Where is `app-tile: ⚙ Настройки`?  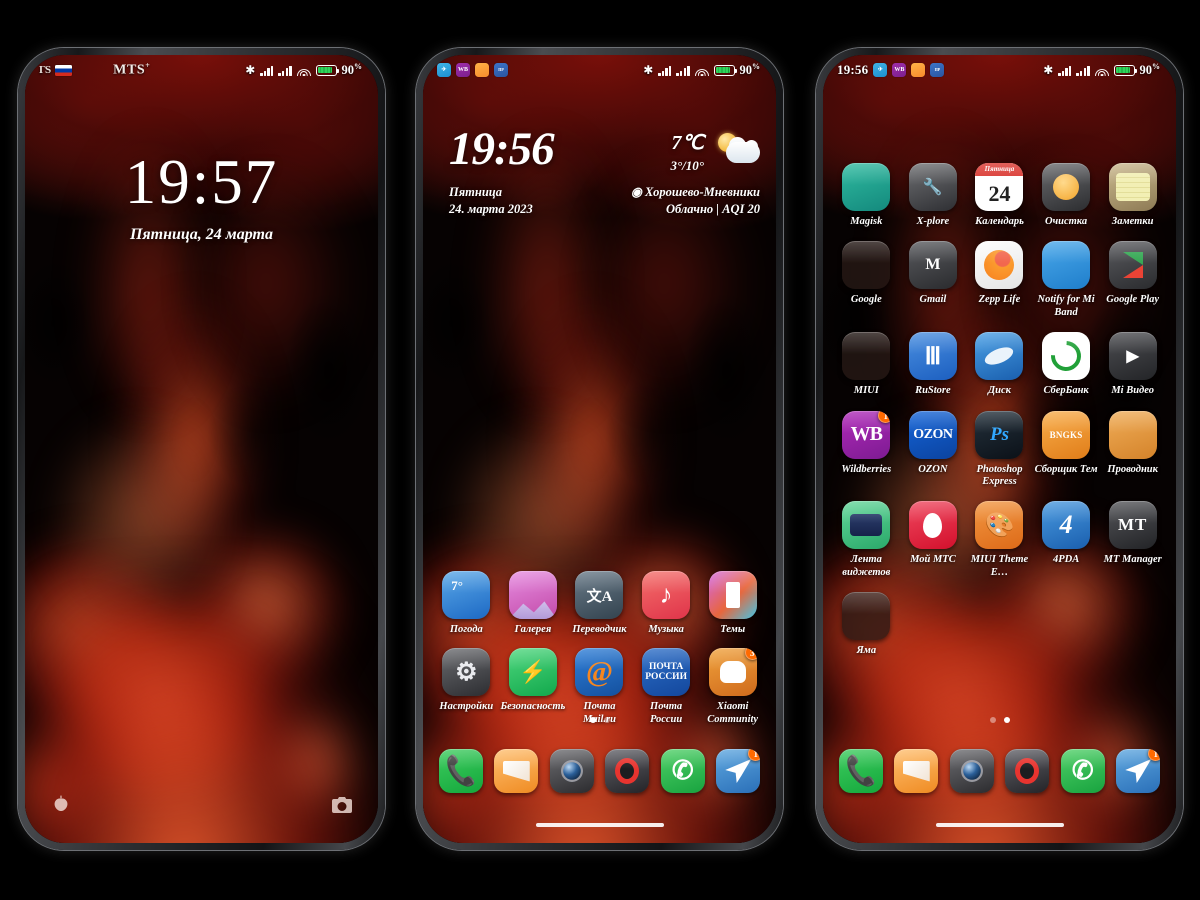
app-tile: ⚙ Настройки is located at coordinates (466, 687).